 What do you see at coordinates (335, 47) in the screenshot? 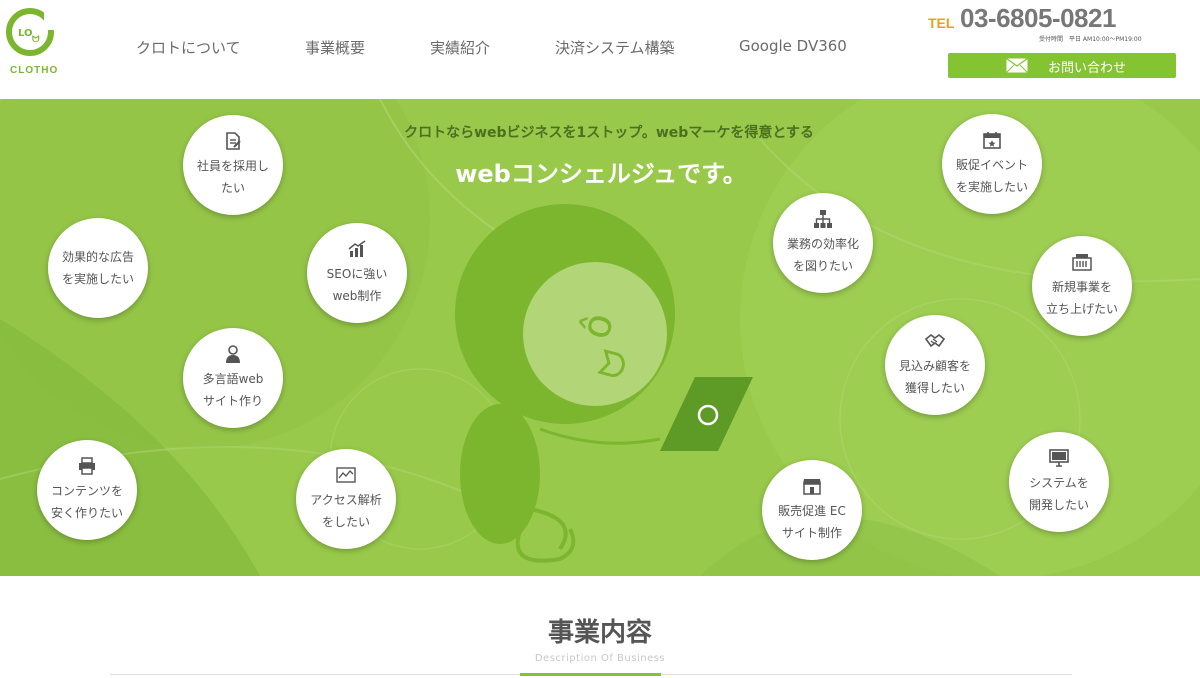
I see `nav-item-business: 事業概要` at bounding box center [335, 47].